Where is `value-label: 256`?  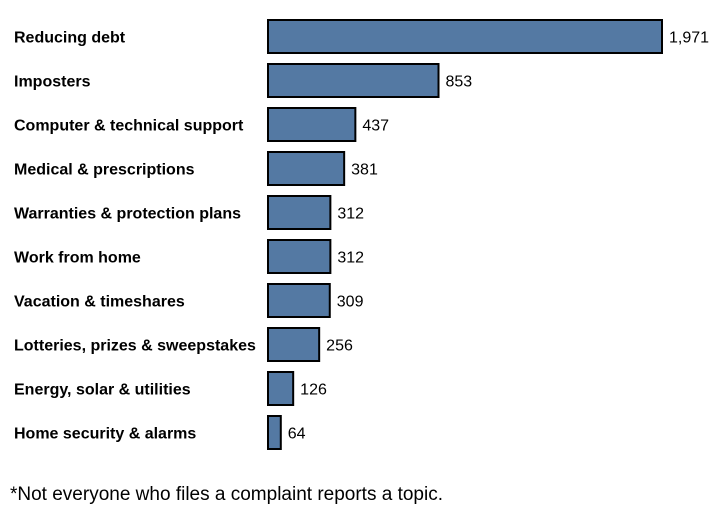
value-label: 256 is located at coordinates (339, 346).